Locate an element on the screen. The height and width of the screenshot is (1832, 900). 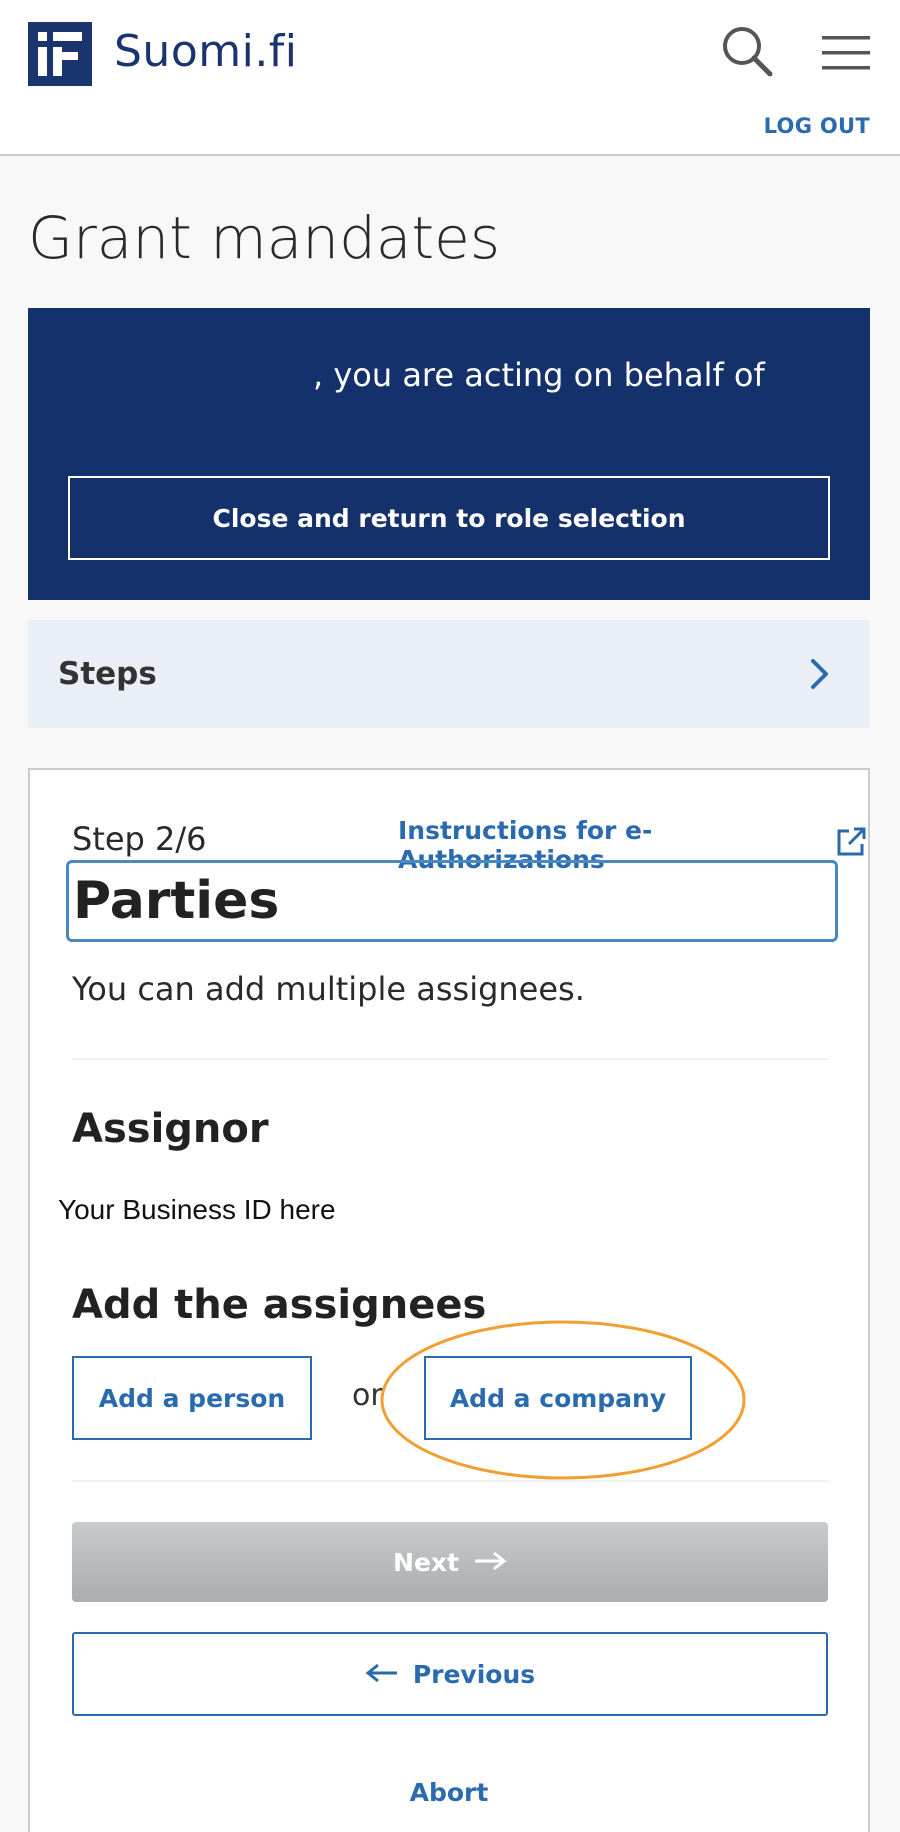
add-company-button: Add a company is located at coordinates (558, 1398).